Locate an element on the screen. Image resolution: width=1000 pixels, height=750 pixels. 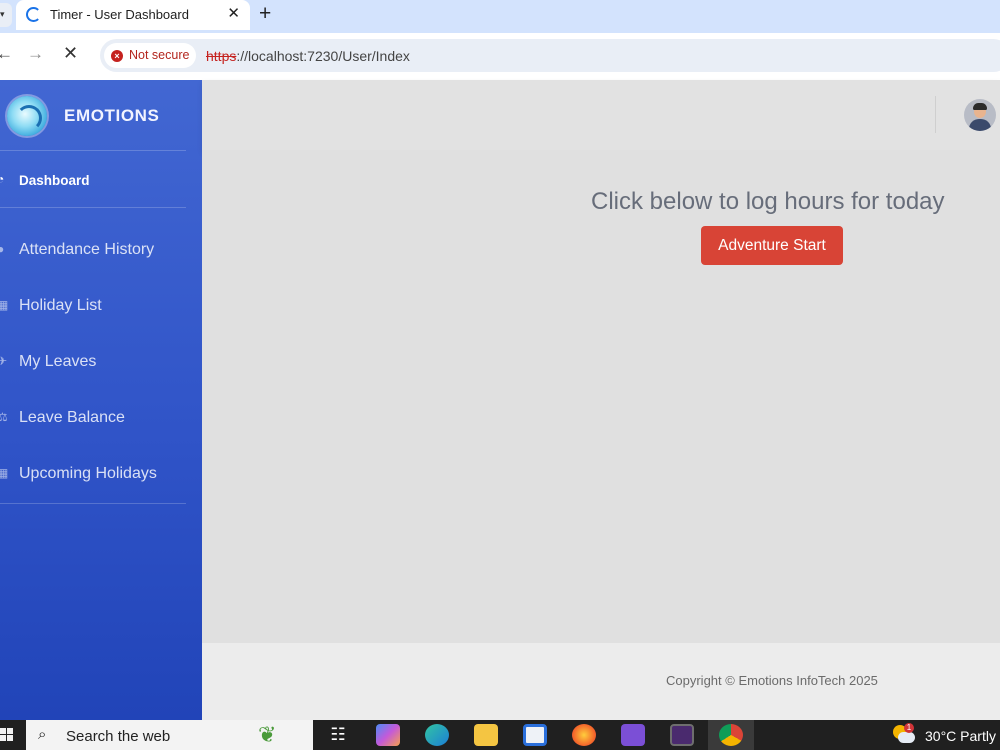
weather-text: 30°C Partly is located at coordinates (960, 736).